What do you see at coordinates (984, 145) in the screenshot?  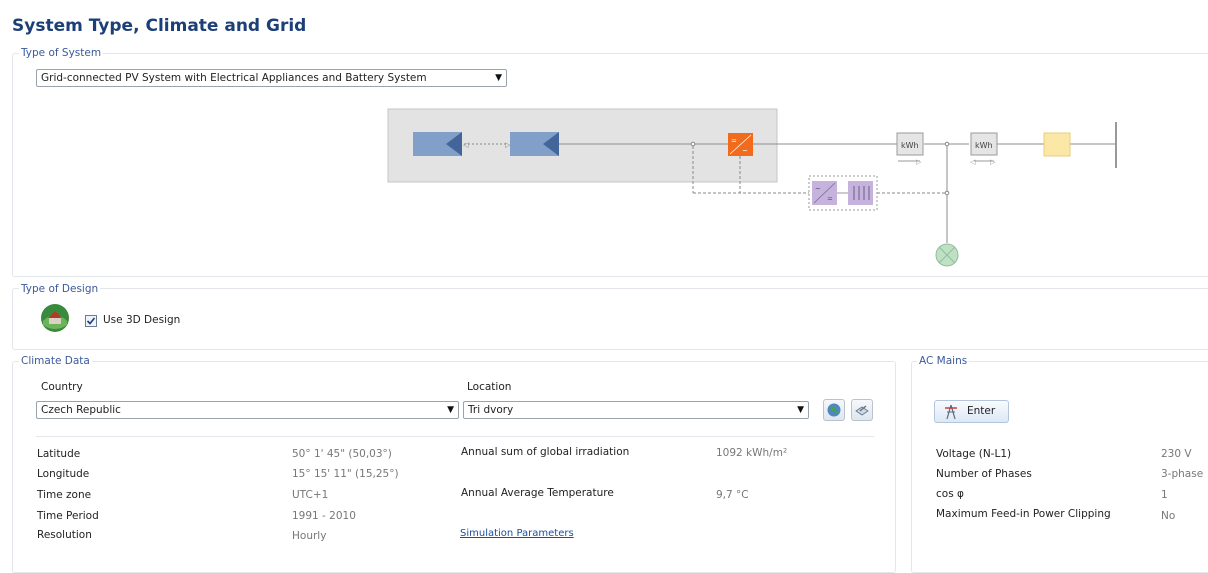 I see `meter-2-label: kWh` at bounding box center [984, 145].